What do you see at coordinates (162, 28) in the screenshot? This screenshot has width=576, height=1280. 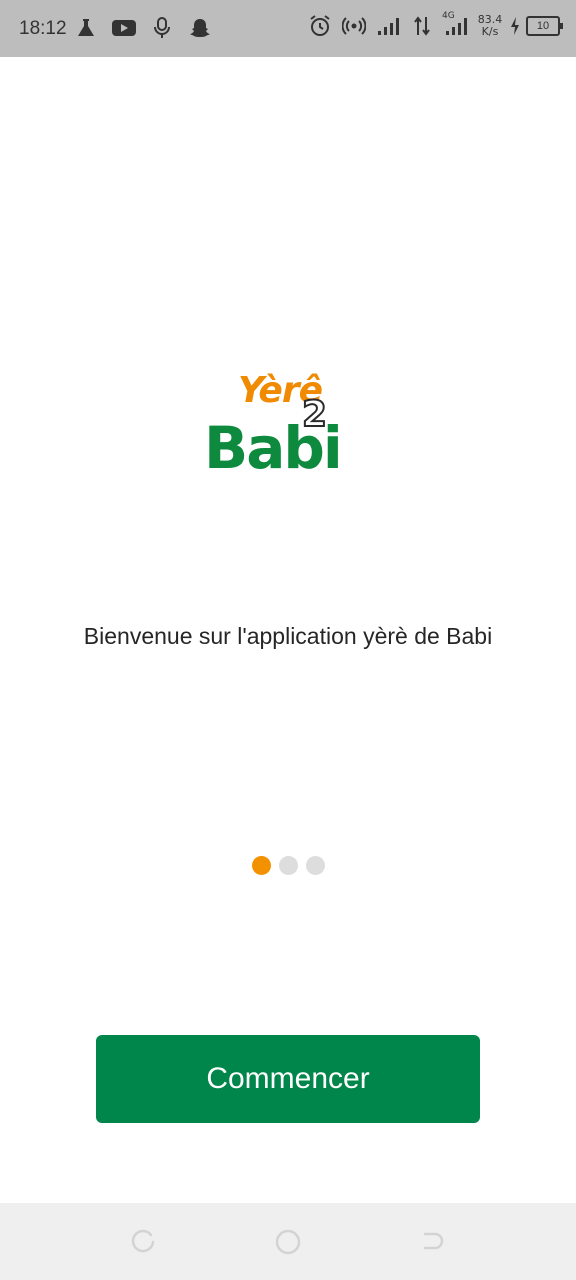 I see `microphone-icon` at bounding box center [162, 28].